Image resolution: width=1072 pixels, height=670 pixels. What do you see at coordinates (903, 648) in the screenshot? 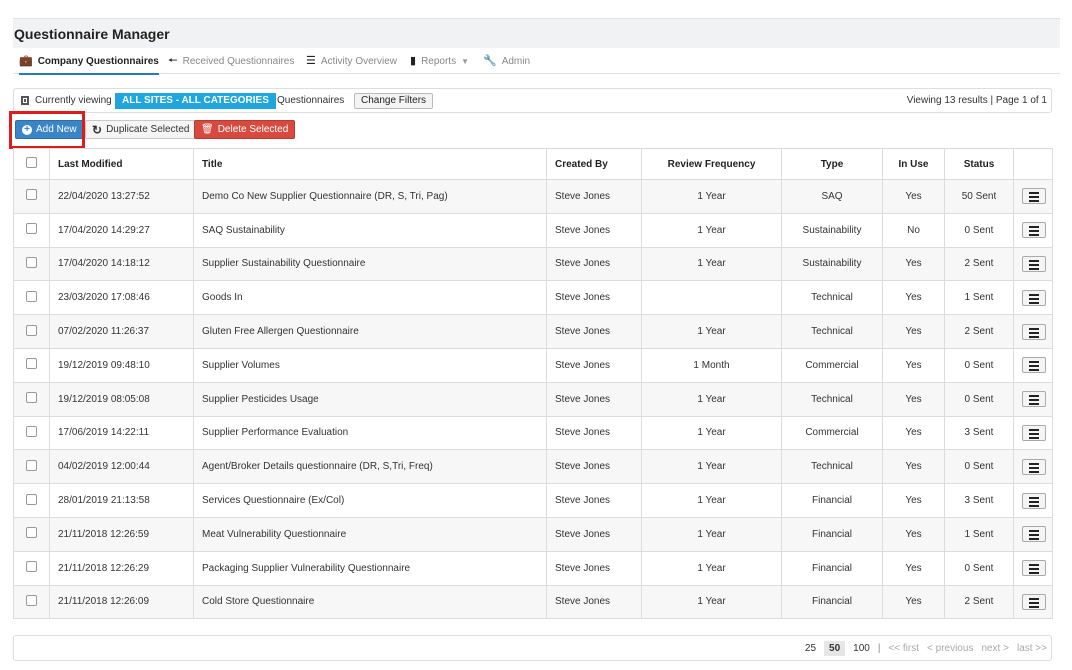
I see `first-page-link: << first` at bounding box center [903, 648].